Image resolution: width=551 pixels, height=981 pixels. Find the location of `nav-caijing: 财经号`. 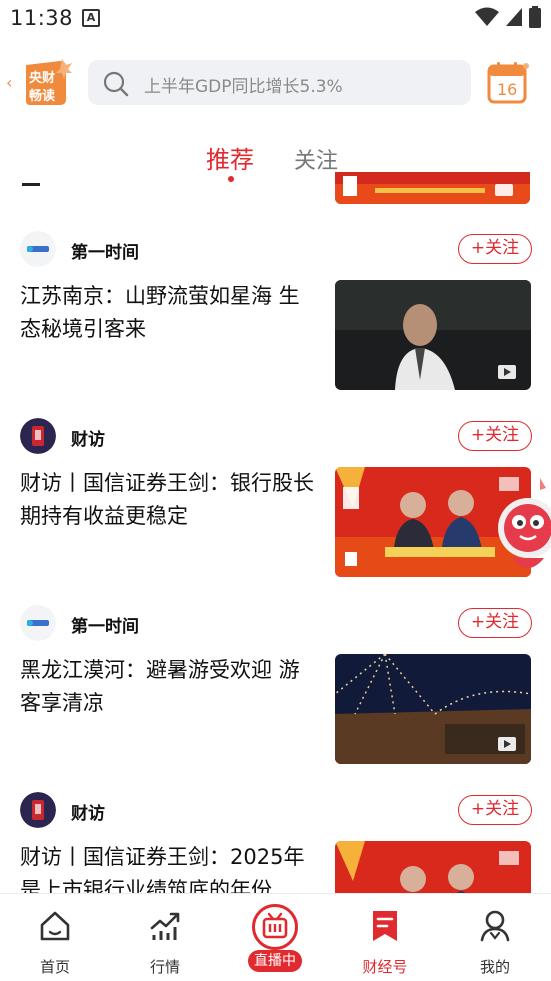

nav-caijing: 财经号 is located at coordinates (385, 937).